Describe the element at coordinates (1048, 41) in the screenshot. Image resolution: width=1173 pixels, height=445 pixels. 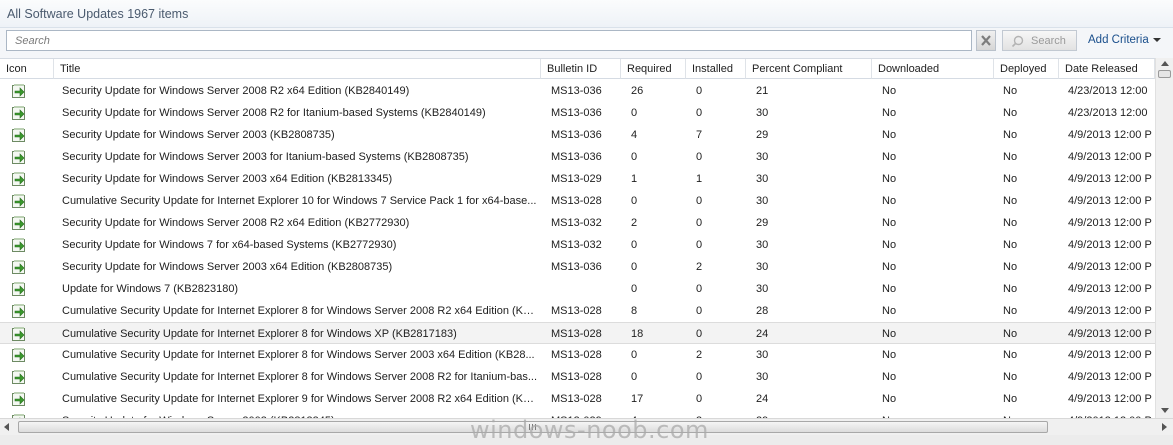
I see `search-button-label: Search` at that location.